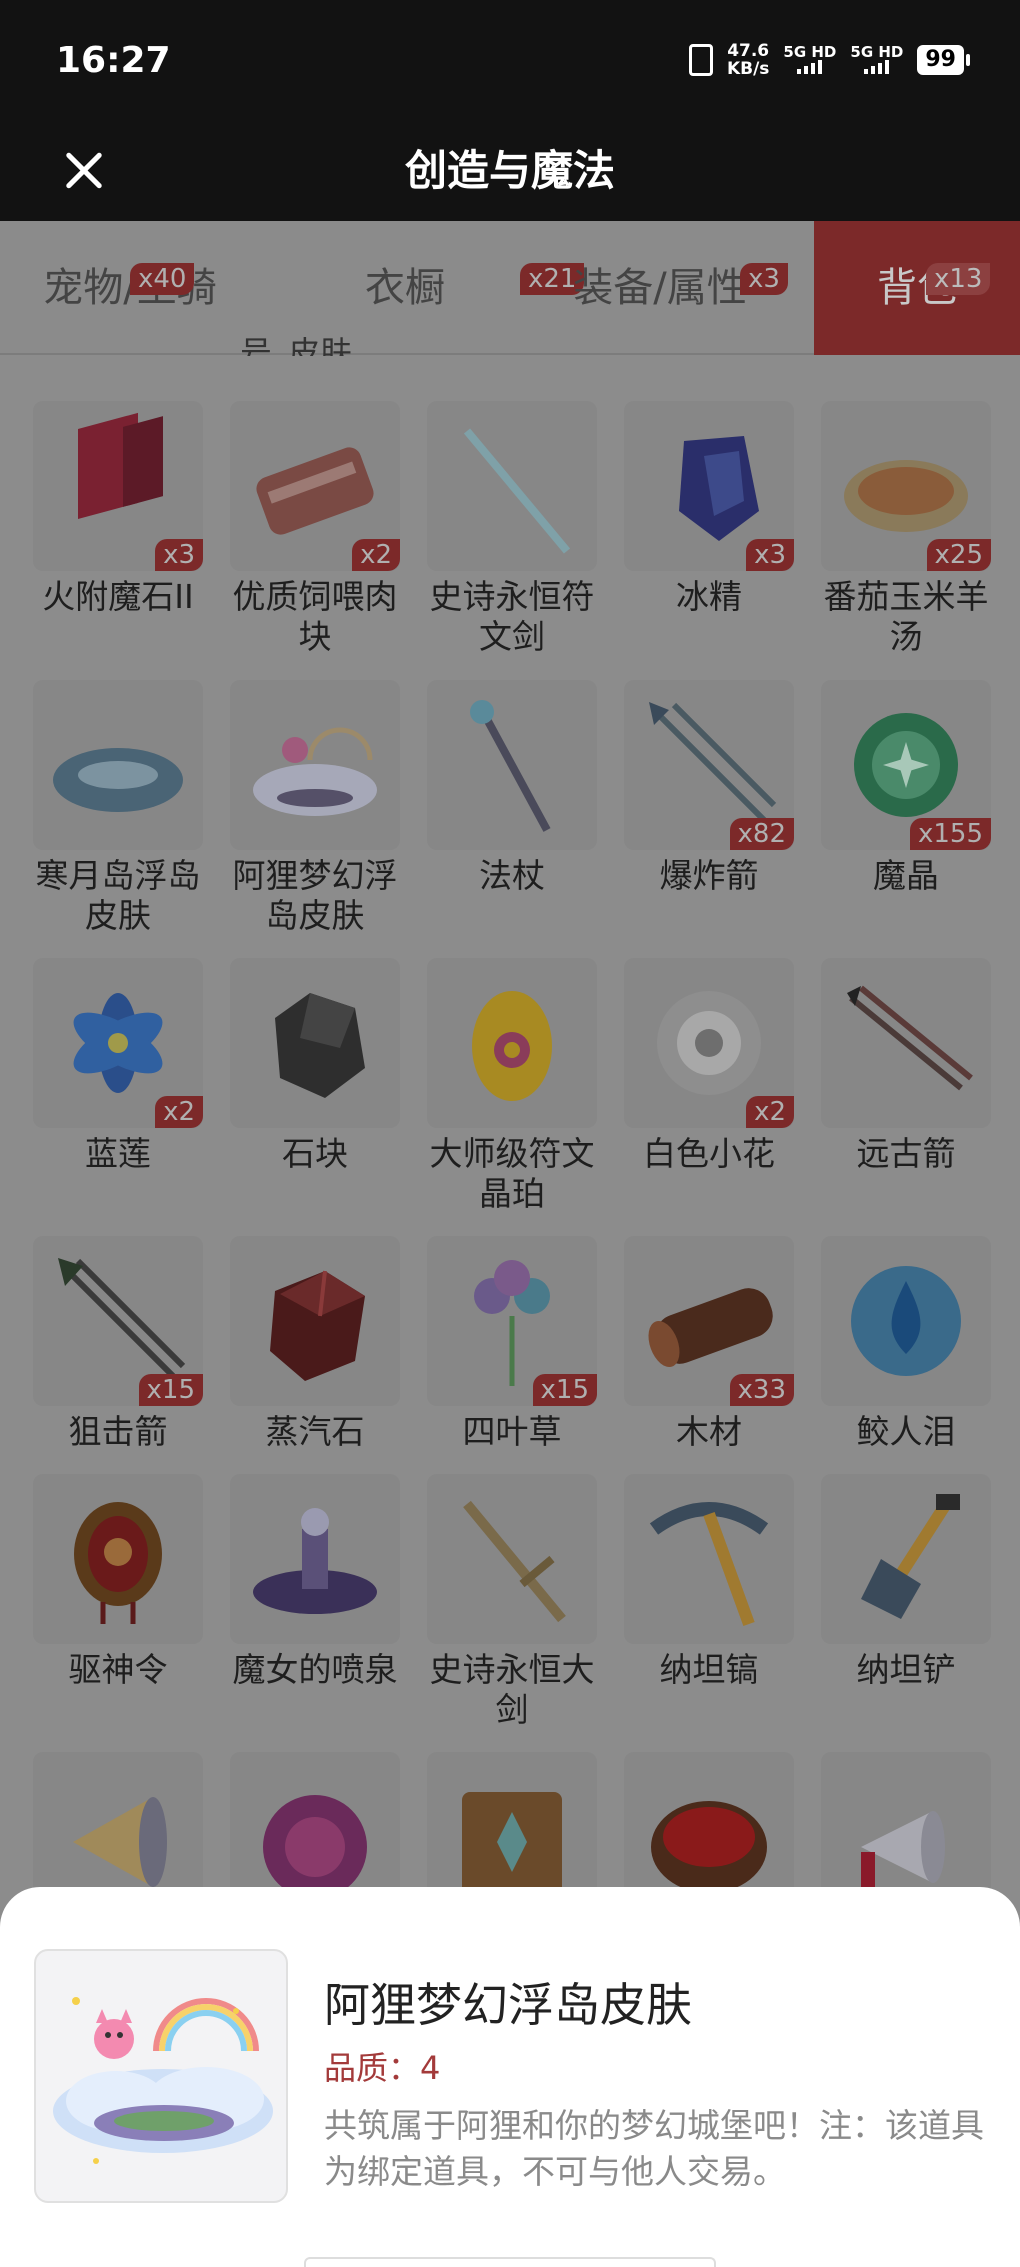 The width and height of the screenshot is (1020, 2267). What do you see at coordinates (512, 616) in the screenshot?
I see `item-name: 史诗永恒符文剑` at bounding box center [512, 616].